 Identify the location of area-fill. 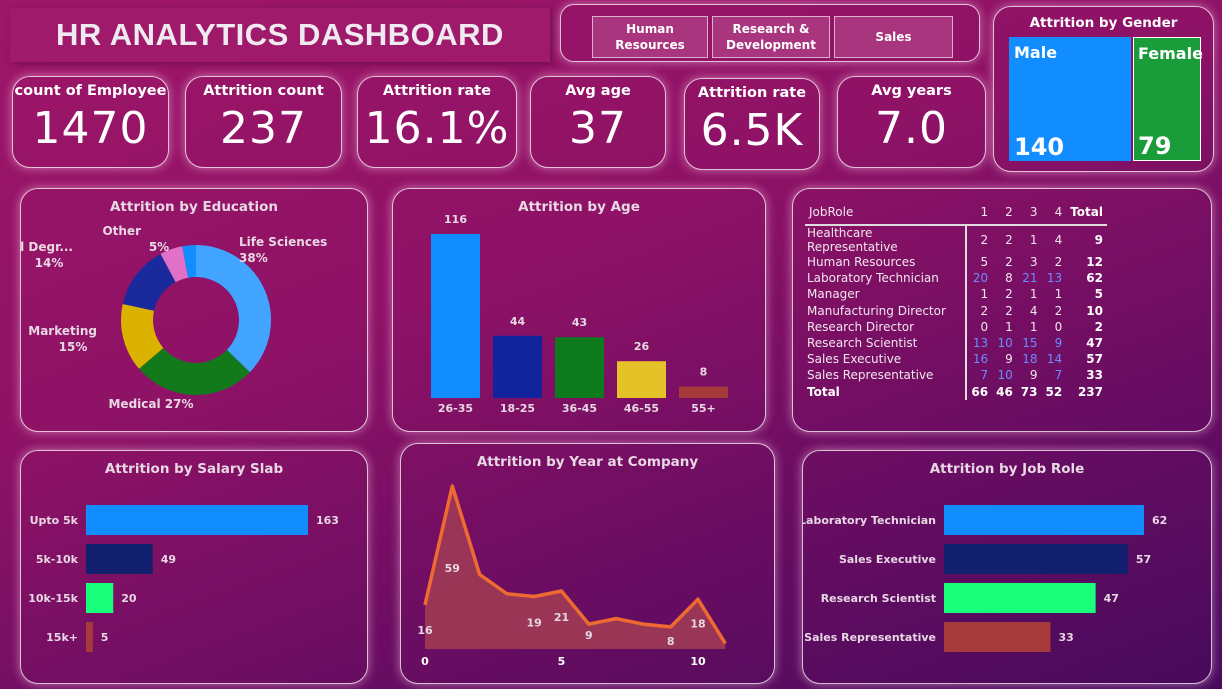
(575, 567).